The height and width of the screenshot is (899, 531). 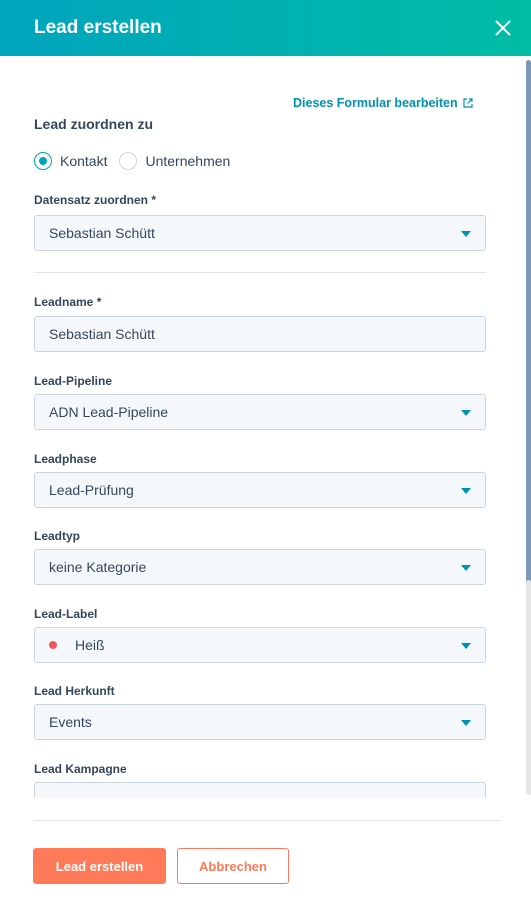 I want to click on type-label: Leadtyp, so click(x=57, y=536).